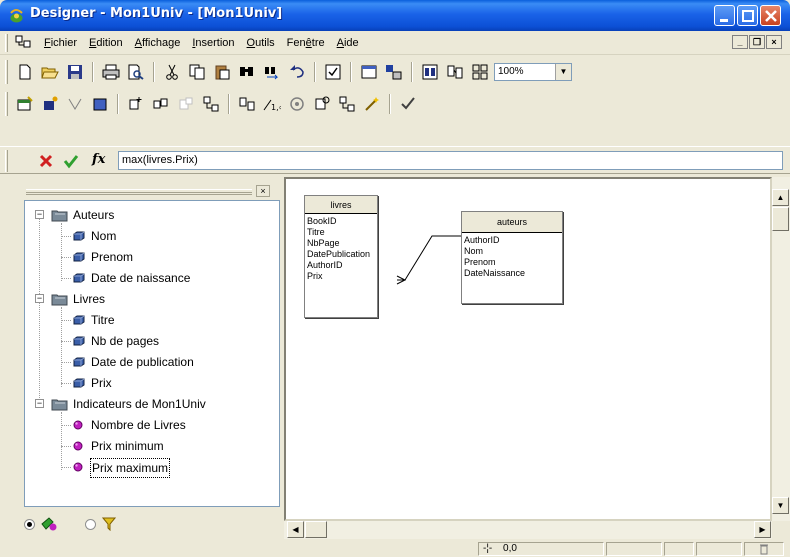  I want to click on detect-cardinality-button, so click(247, 104).